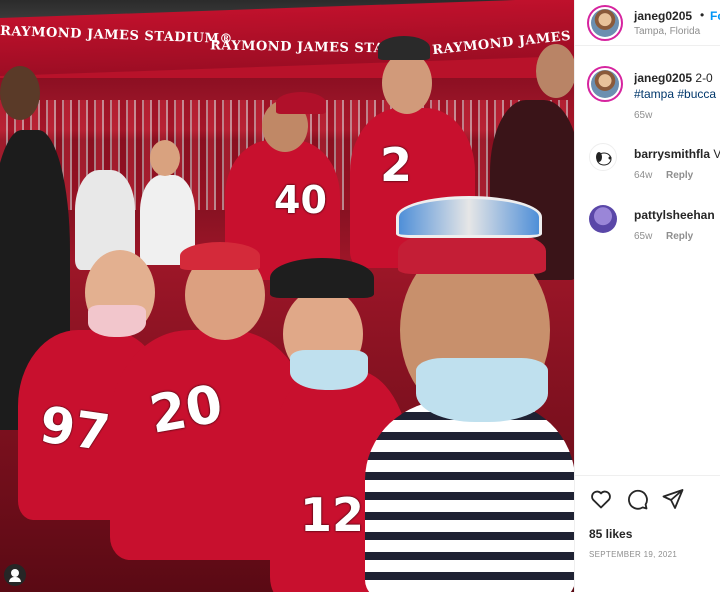 This screenshot has height=592, width=720. Describe the element at coordinates (673, 499) in the screenshot. I see `share-icon` at that location.